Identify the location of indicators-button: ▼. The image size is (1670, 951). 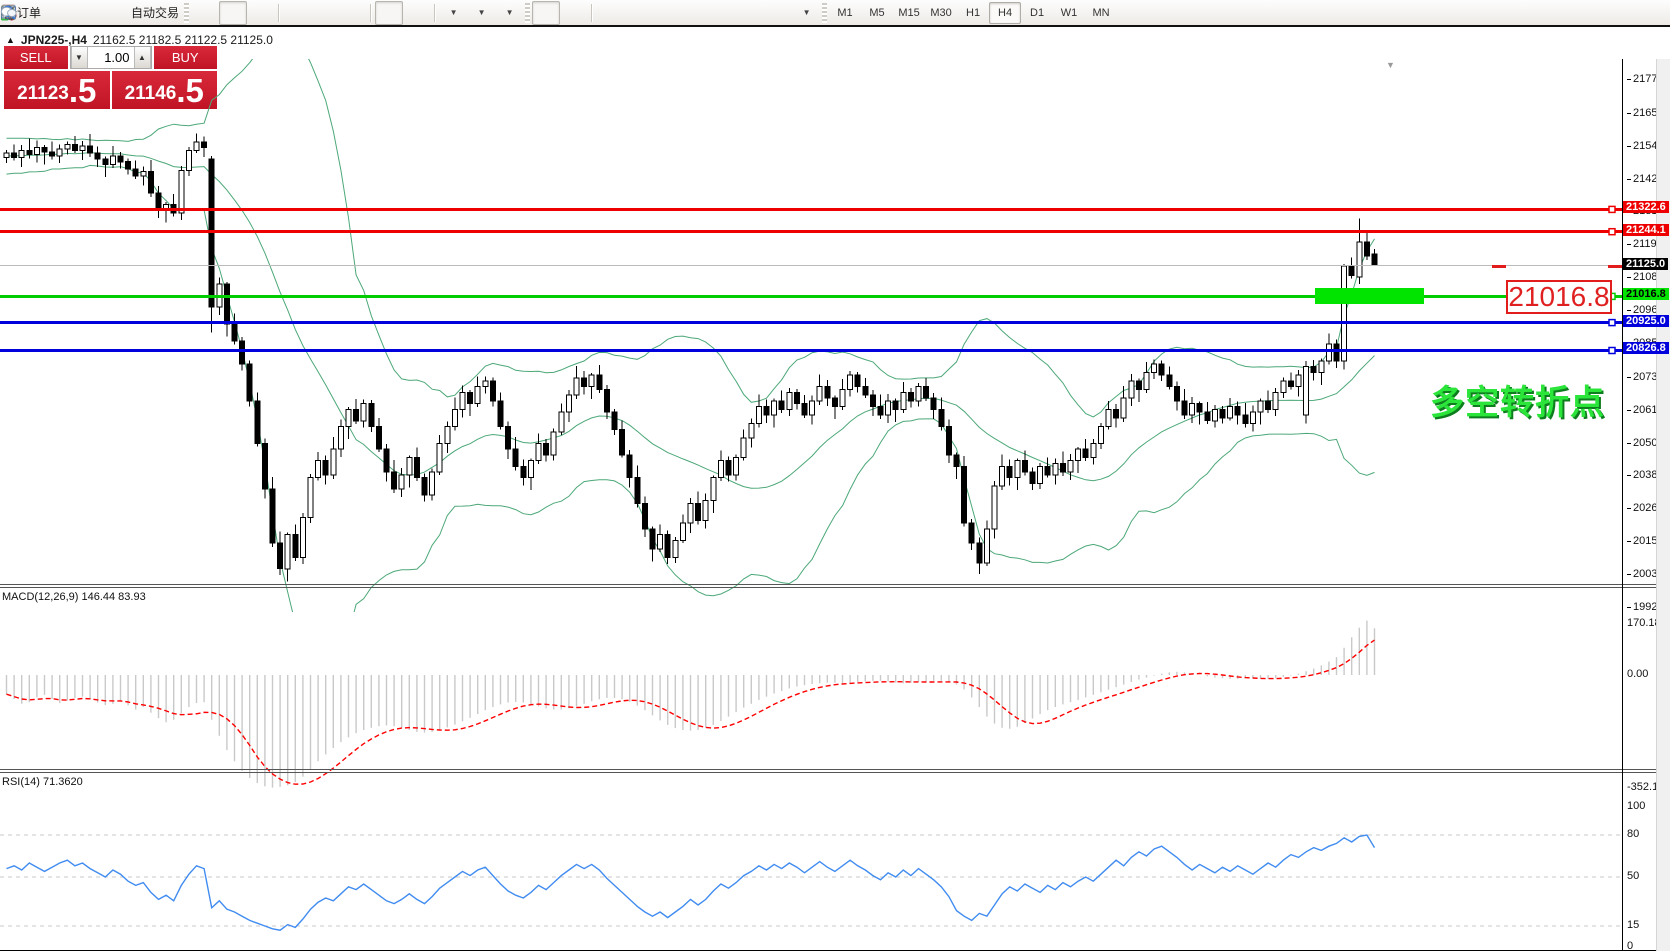
(234, 13).